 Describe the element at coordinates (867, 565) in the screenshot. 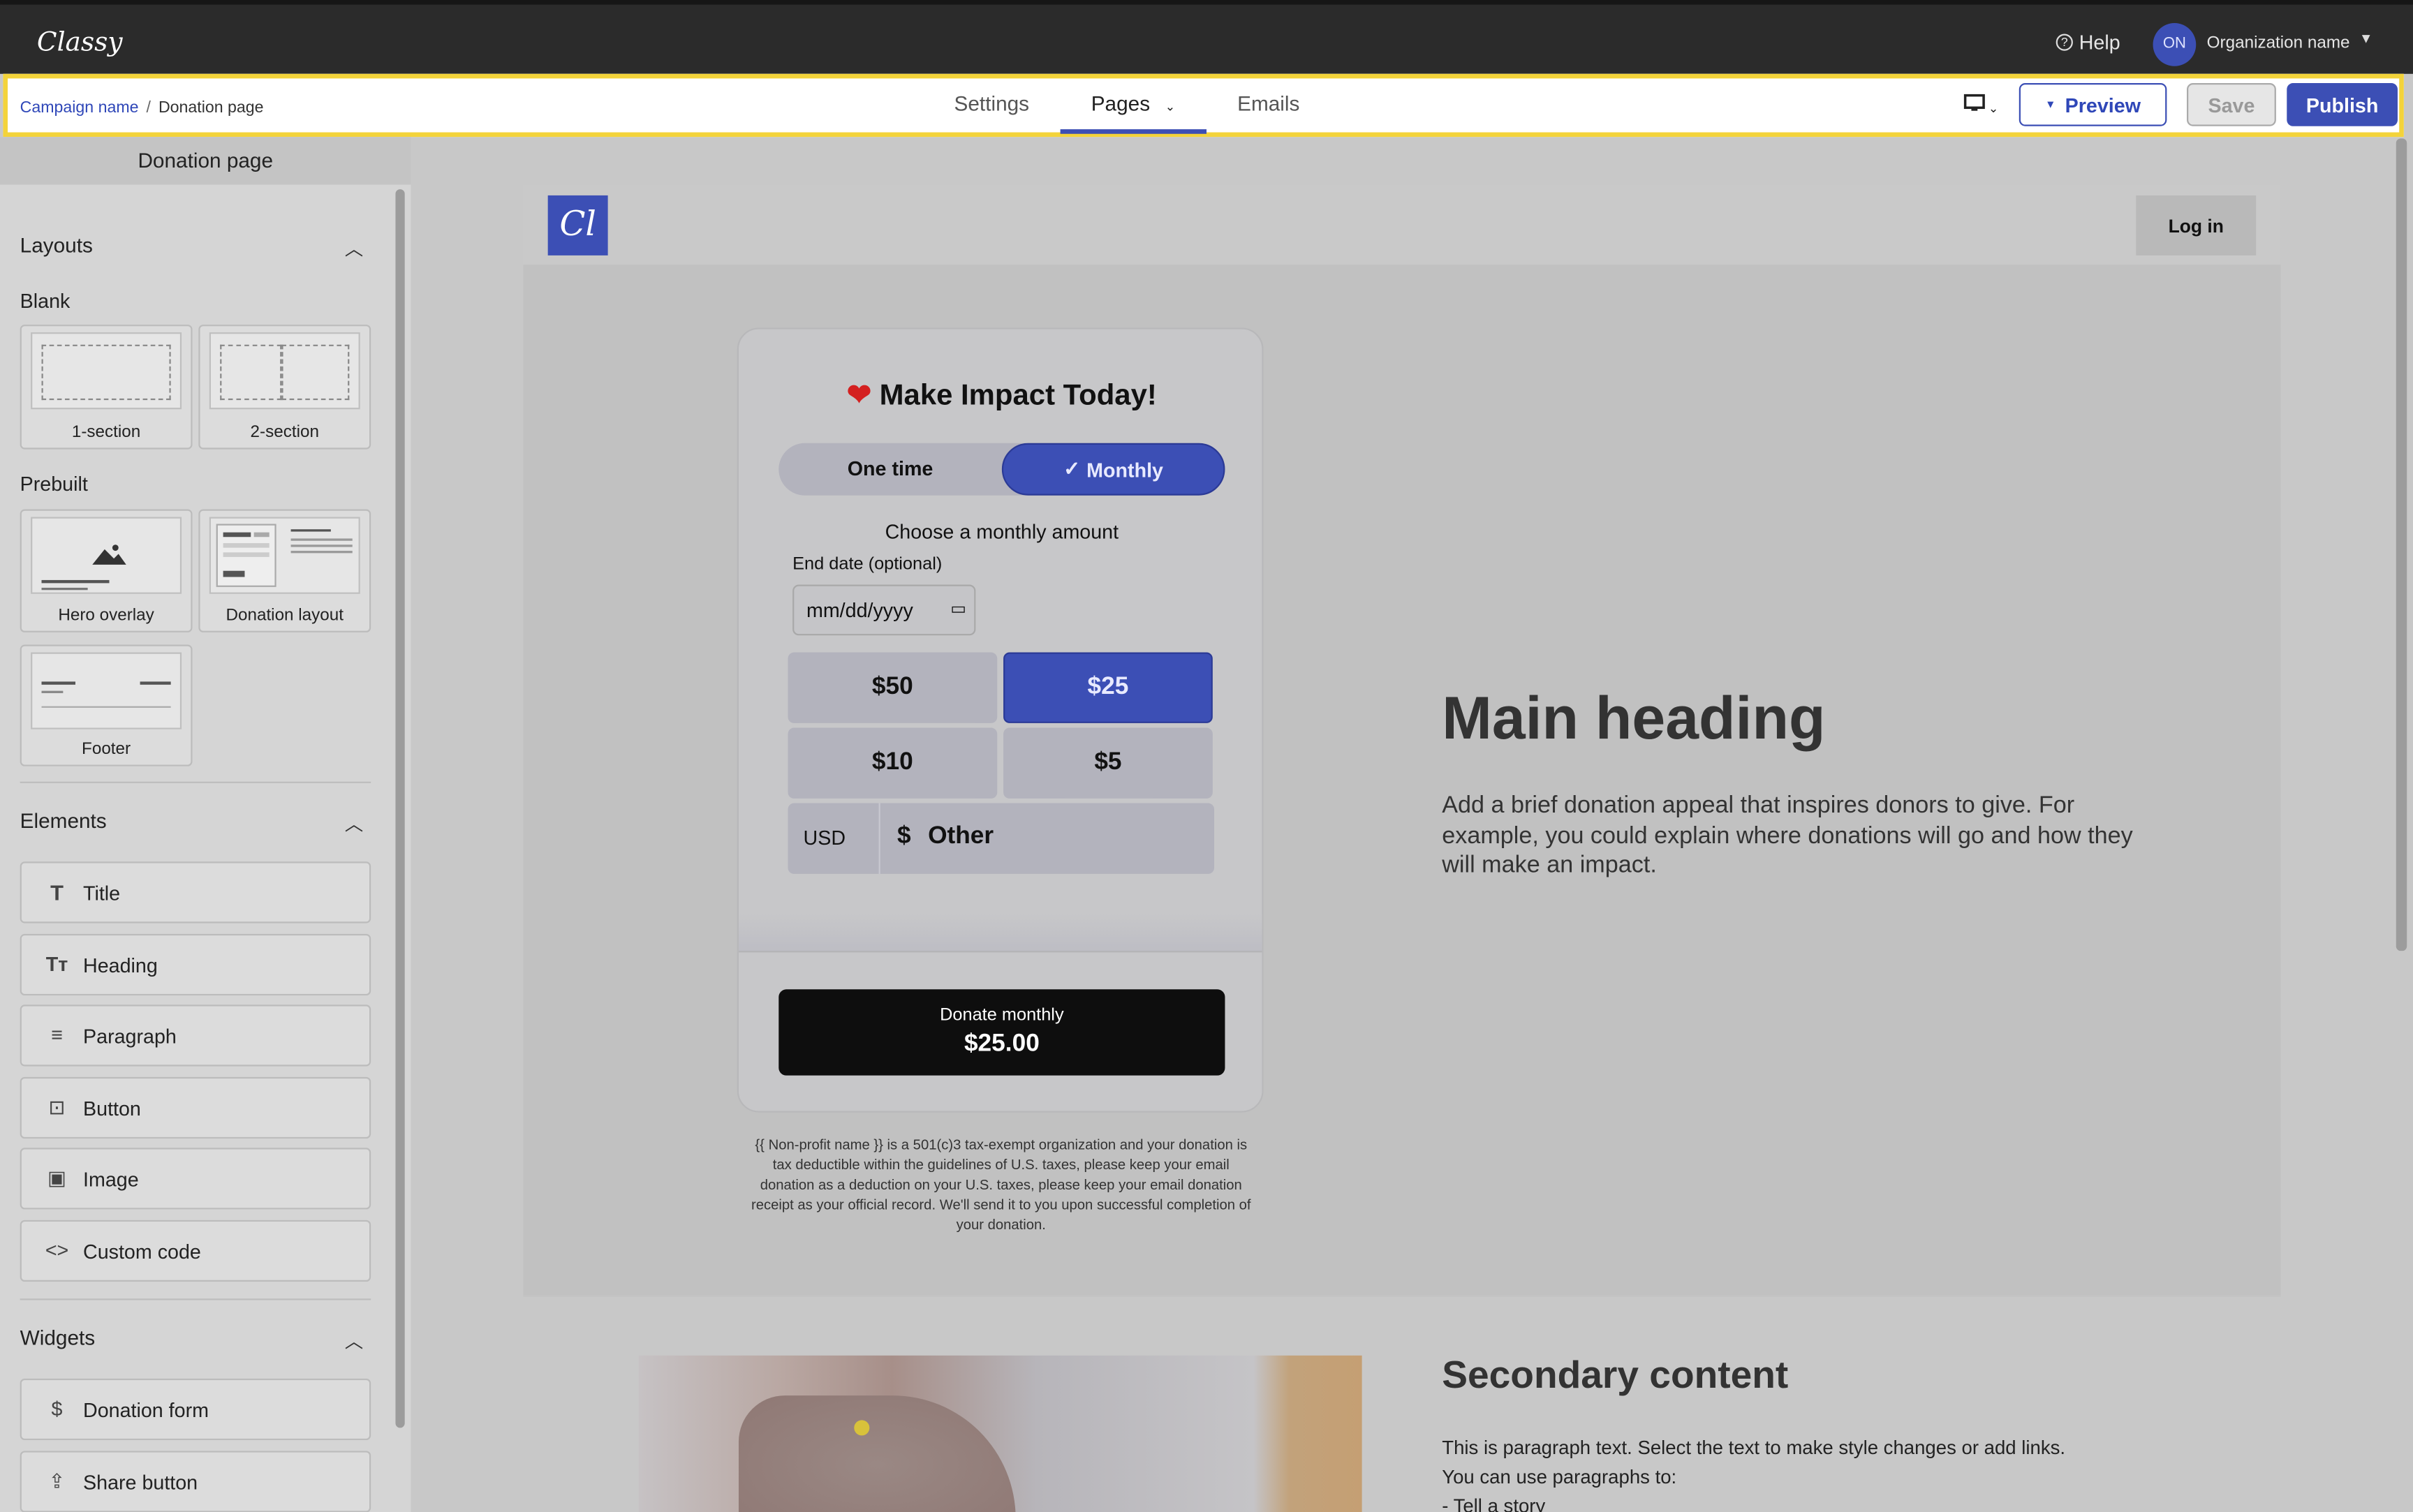

I see `end-date-label: End date (optional)` at that location.